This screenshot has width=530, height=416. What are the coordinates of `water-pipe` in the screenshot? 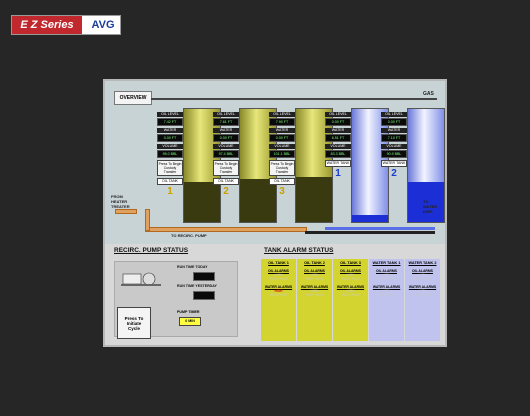 It's located at (380, 228).